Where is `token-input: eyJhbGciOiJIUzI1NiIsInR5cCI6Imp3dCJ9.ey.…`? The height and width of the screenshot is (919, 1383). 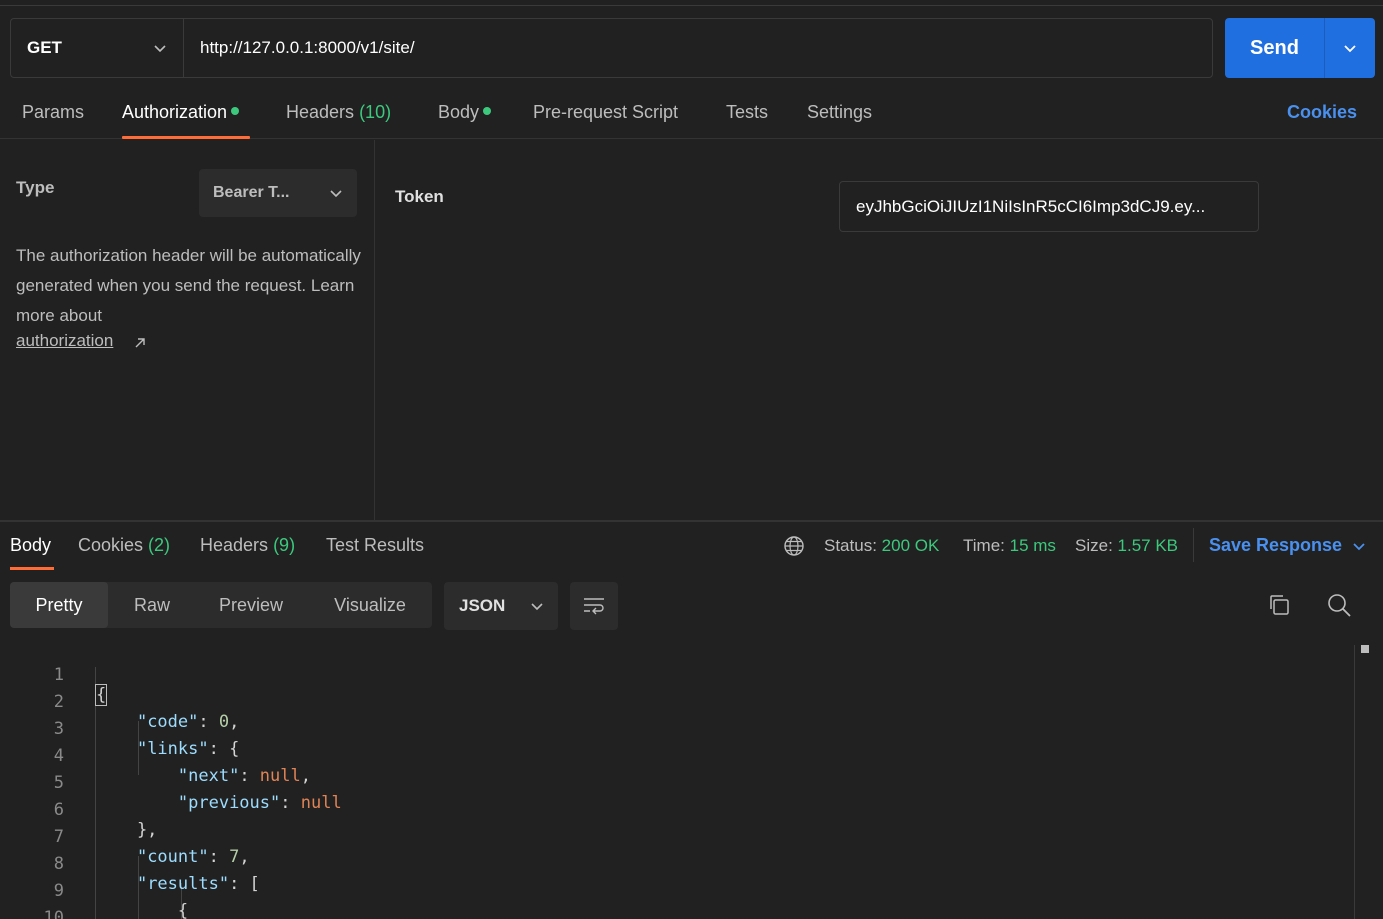
token-input: eyJhbGciOiJIUzI1NiIsInR5cCI6Imp3dCJ9.ey.… is located at coordinates (1049, 206).